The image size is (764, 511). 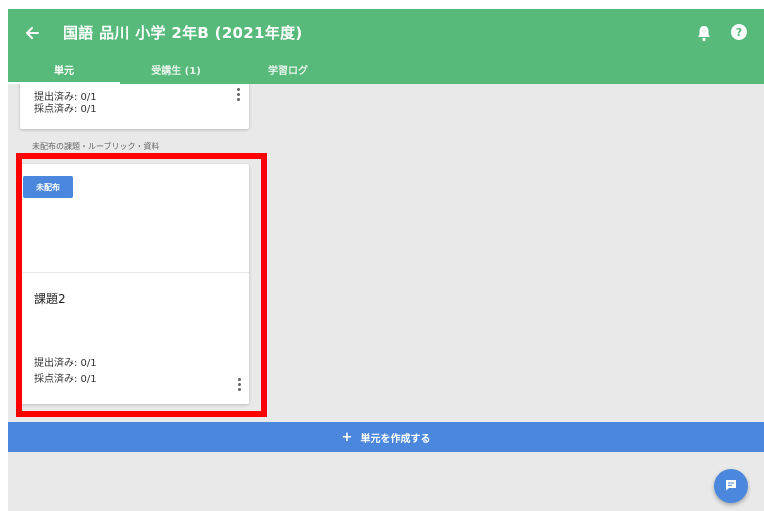 I want to click on tab-units: 単元, so click(x=64, y=70).